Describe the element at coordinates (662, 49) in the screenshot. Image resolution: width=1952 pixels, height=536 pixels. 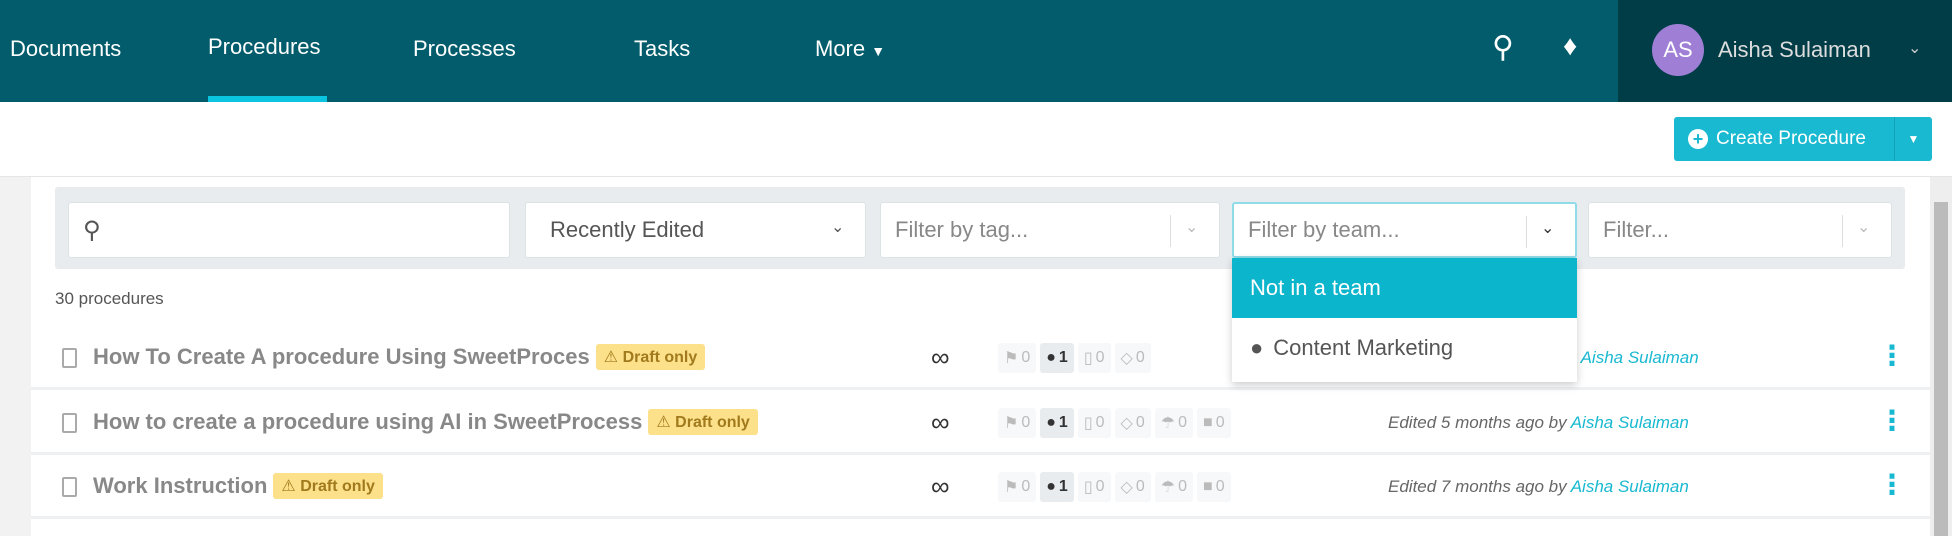
I see `nav-tasks: Tasks` at that location.